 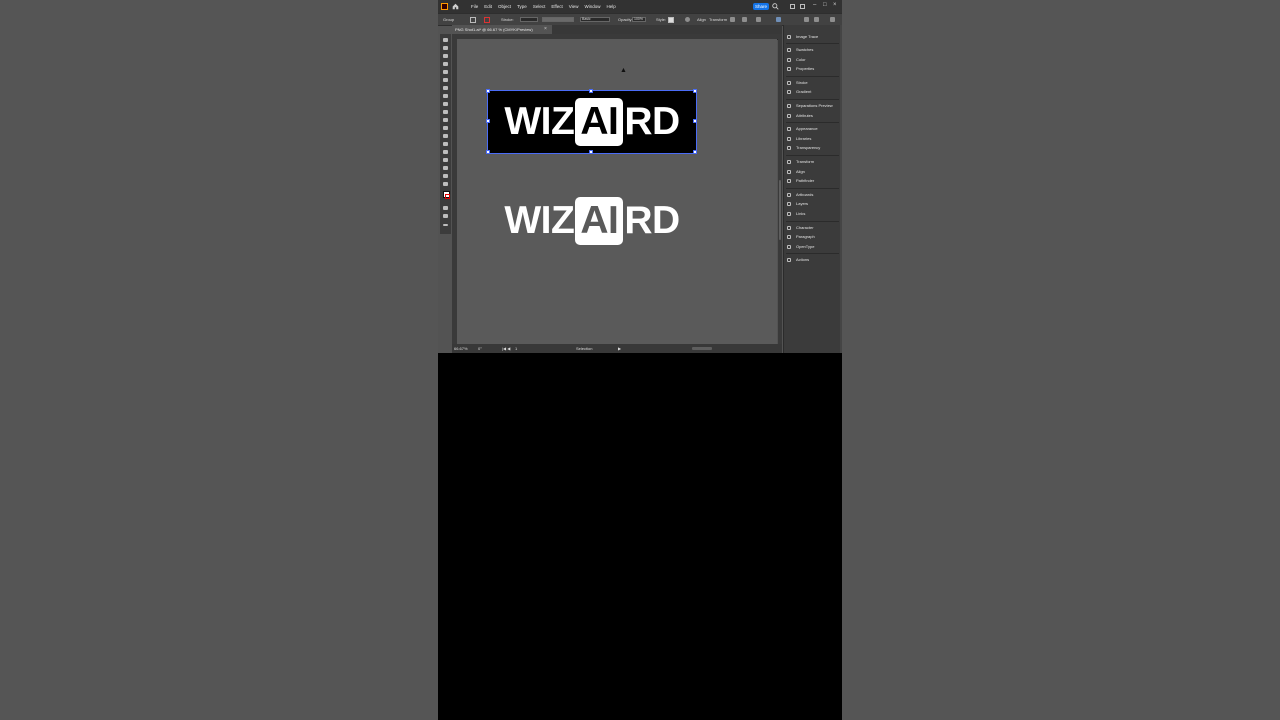 I want to click on direct-selection-tool-icon, so click(x=445, y=48).